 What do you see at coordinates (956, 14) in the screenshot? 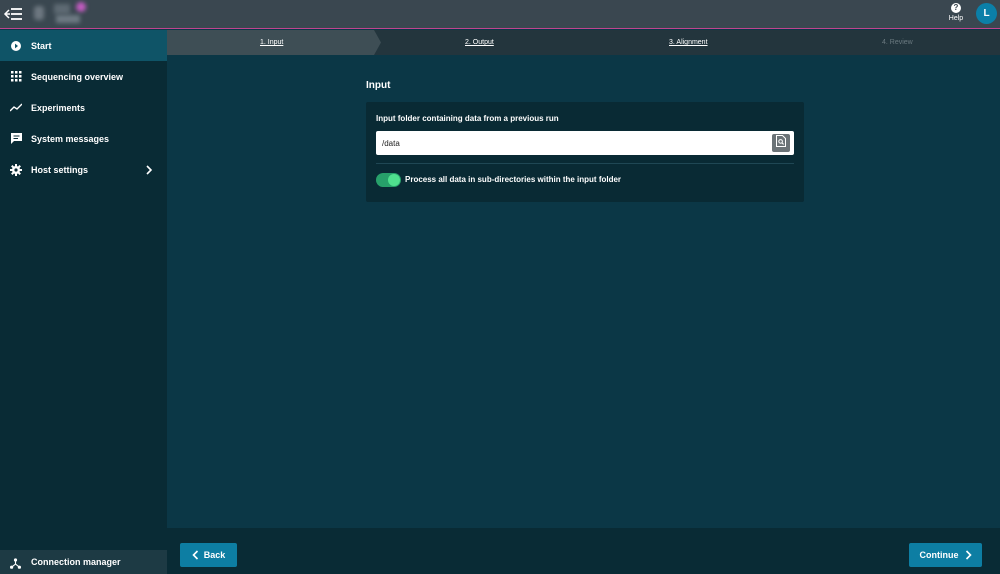
I see `help-button: ? Help` at bounding box center [956, 14].